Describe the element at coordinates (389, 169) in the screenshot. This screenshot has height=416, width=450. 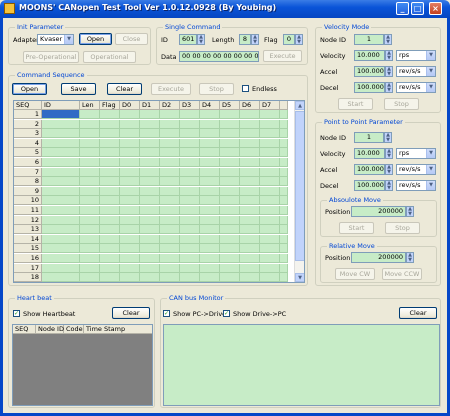
I see `p2p-accel-spinner: ▲ ▼` at that location.